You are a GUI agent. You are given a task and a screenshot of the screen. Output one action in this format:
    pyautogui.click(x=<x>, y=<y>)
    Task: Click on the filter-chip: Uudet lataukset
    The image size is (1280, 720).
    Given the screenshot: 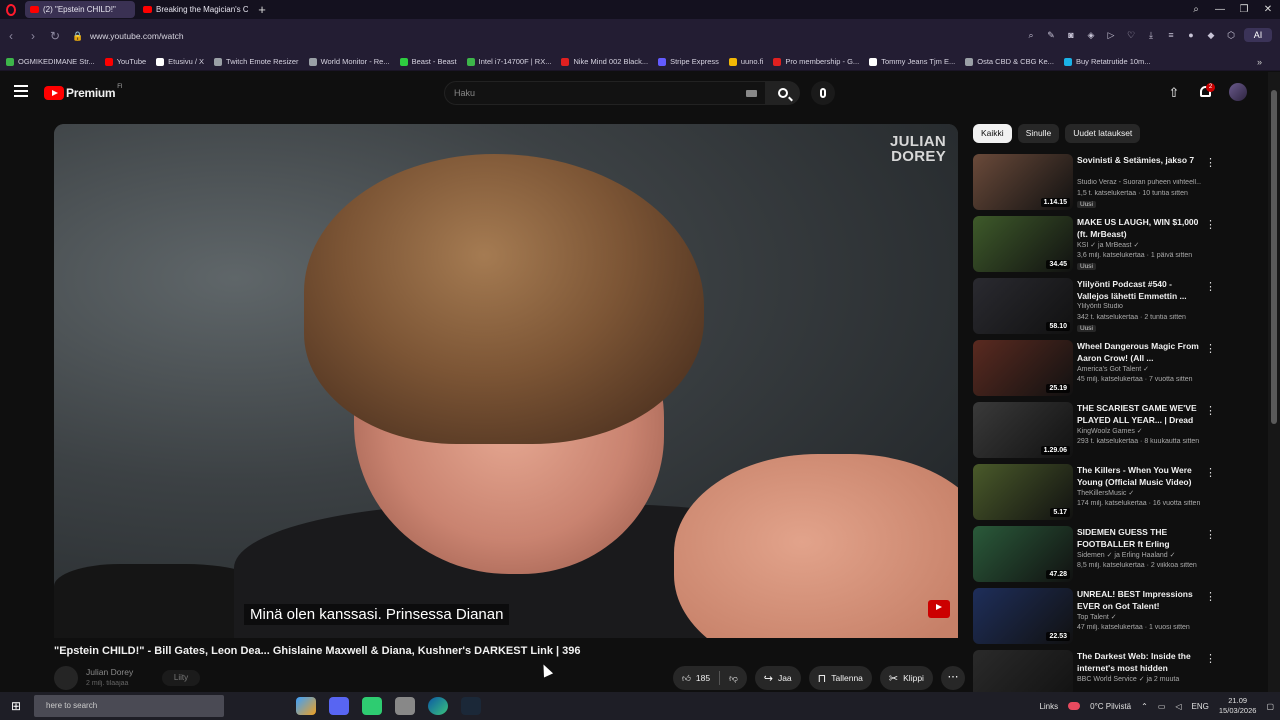 What is the action you would take?
    pyautogui.click(x=1103, y=133)
    